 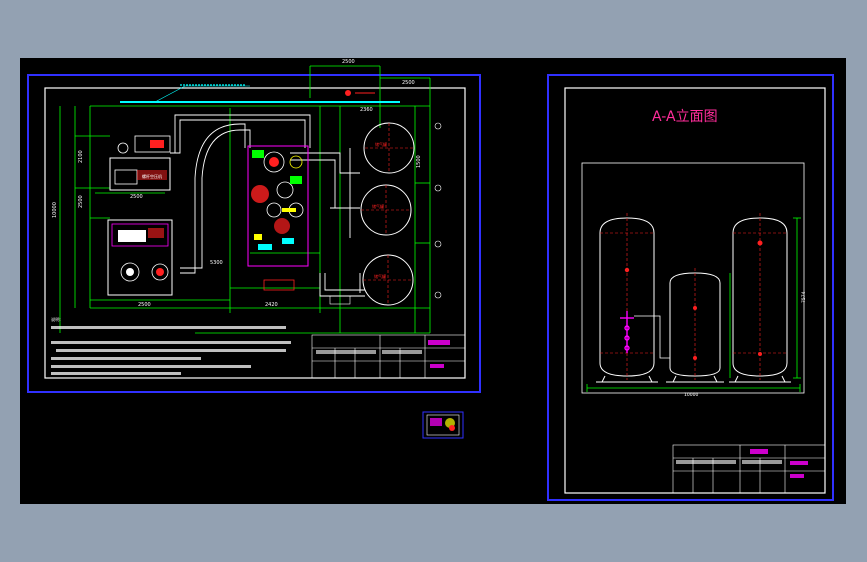 What do you see at coordinates (81, 201) in the screenshot?
I see `dim-left2: 2500` at bounding box center [81, 201].